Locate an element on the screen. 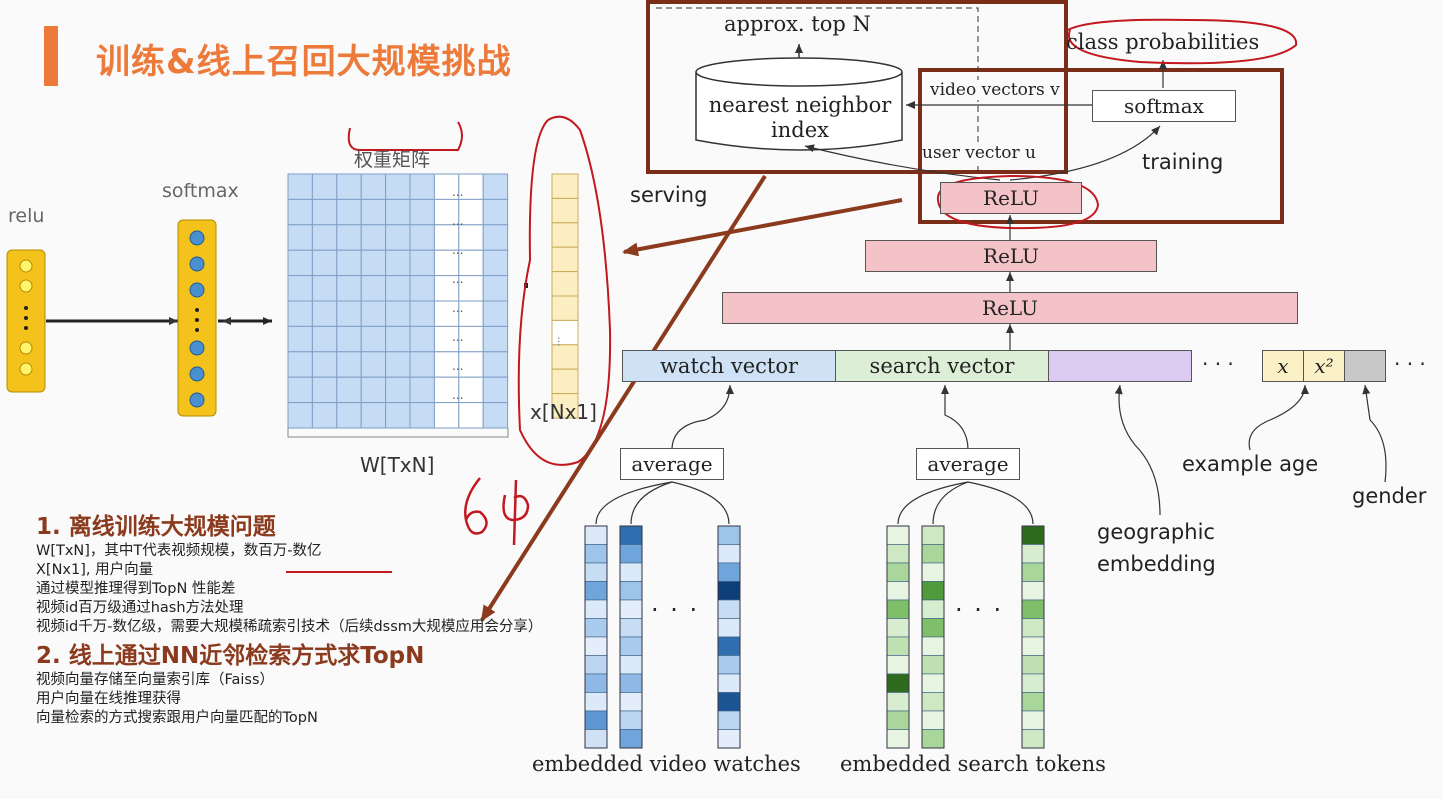  geographic-embedding-label: geographic embedding is located at coordinates (1156, 548).